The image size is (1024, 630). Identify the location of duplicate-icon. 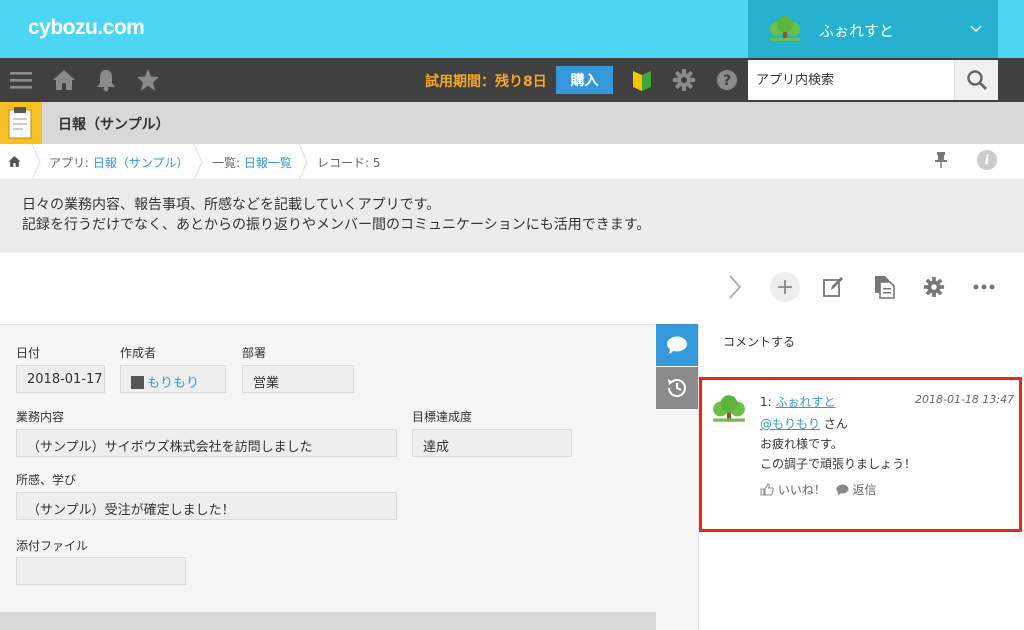
(885, 287).